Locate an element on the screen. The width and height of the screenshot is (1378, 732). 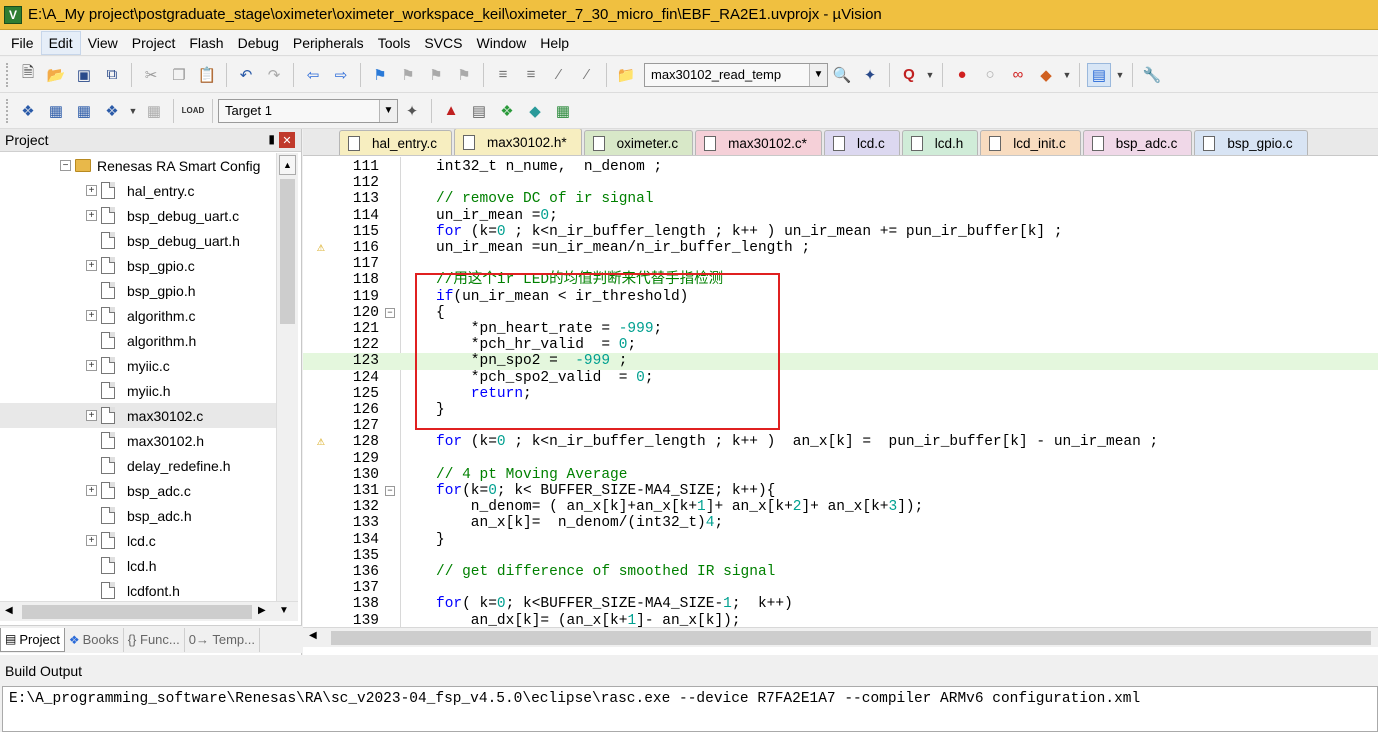
incremental-find-icon: ✦ is located at coordinates (870, 75).